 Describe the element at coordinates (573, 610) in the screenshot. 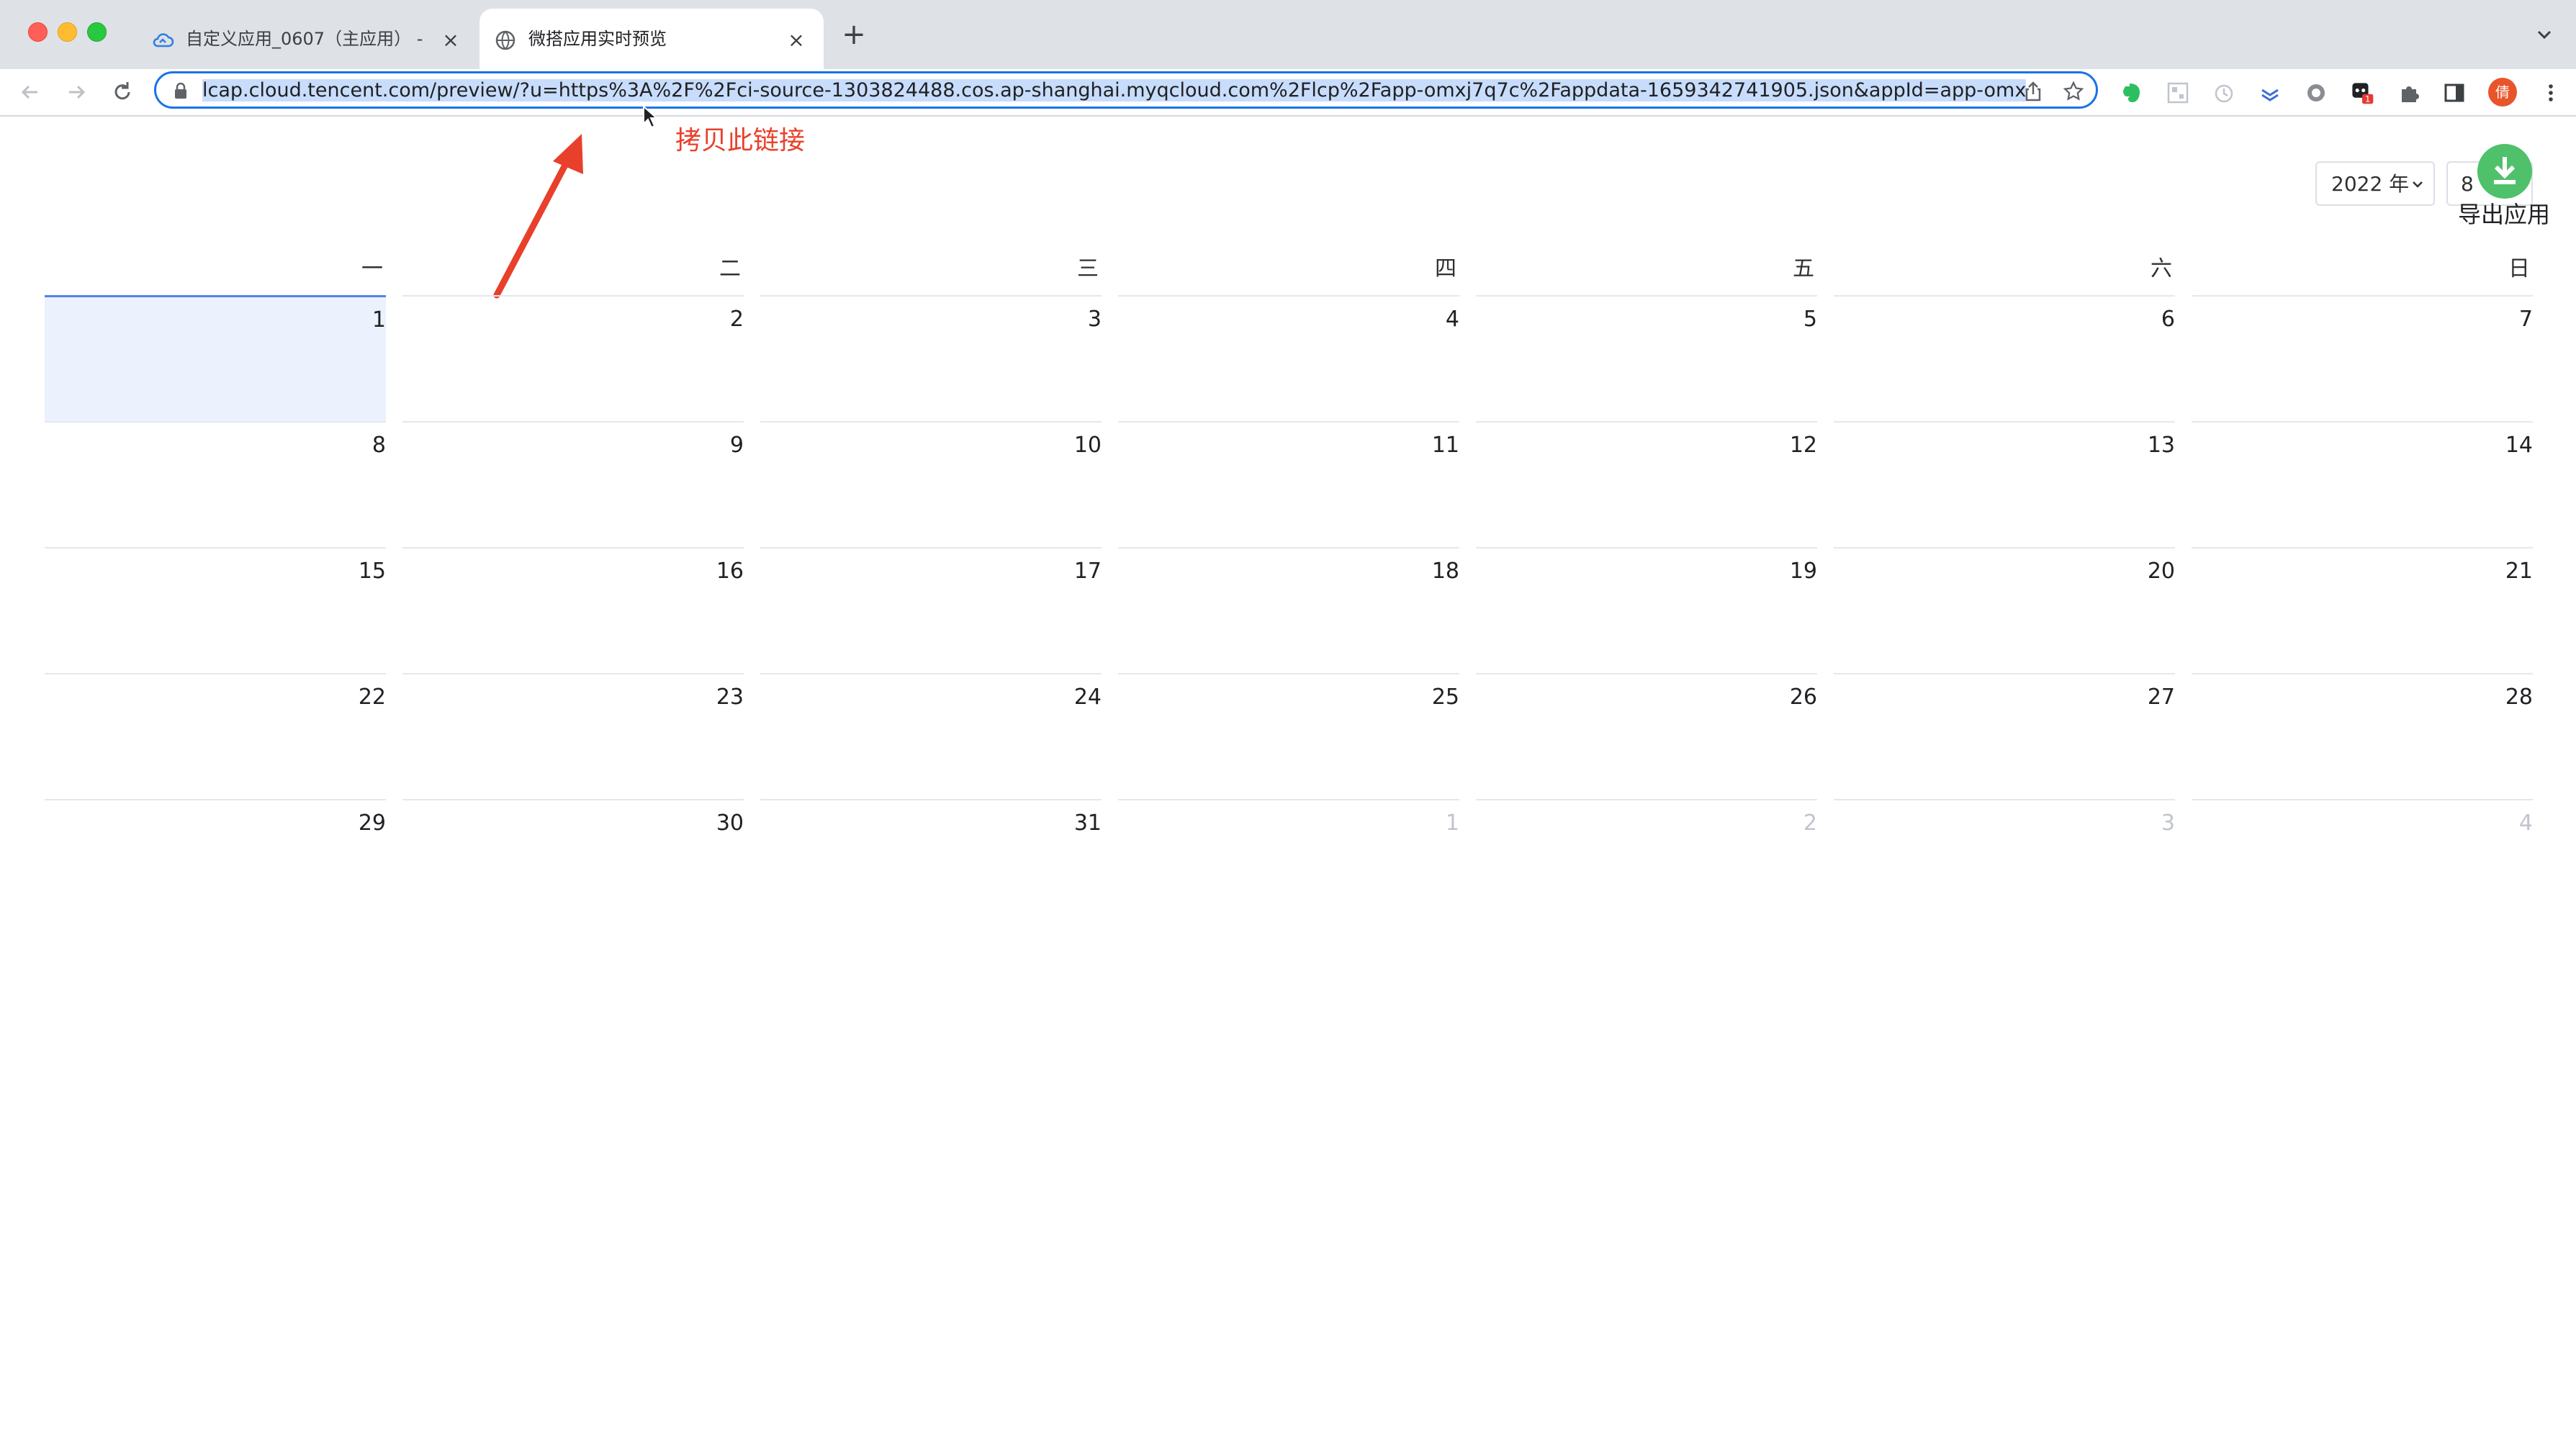

I see `calendar-day-cell: 16` at that location.